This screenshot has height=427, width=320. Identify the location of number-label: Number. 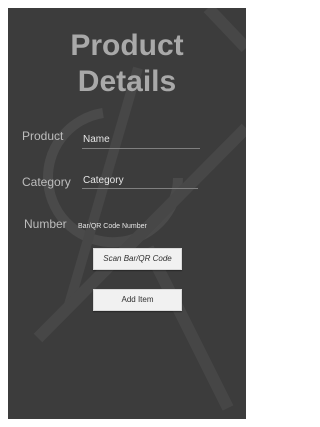
(45, 224).